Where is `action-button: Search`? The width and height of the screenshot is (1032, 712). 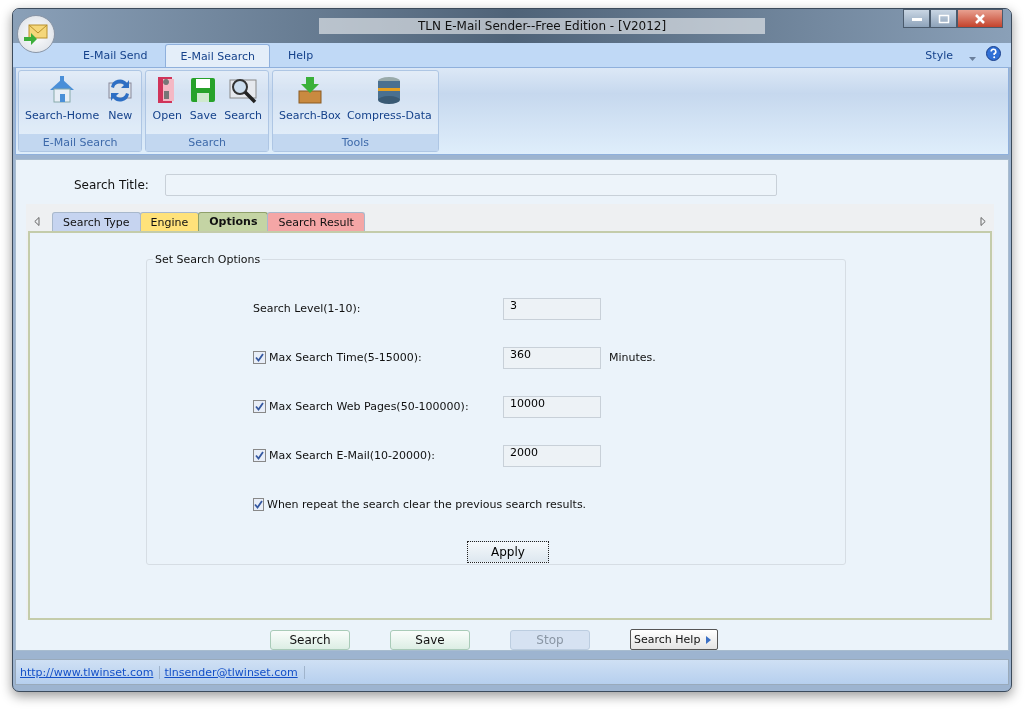
action-button: Search is located at coordinates (310, 639).